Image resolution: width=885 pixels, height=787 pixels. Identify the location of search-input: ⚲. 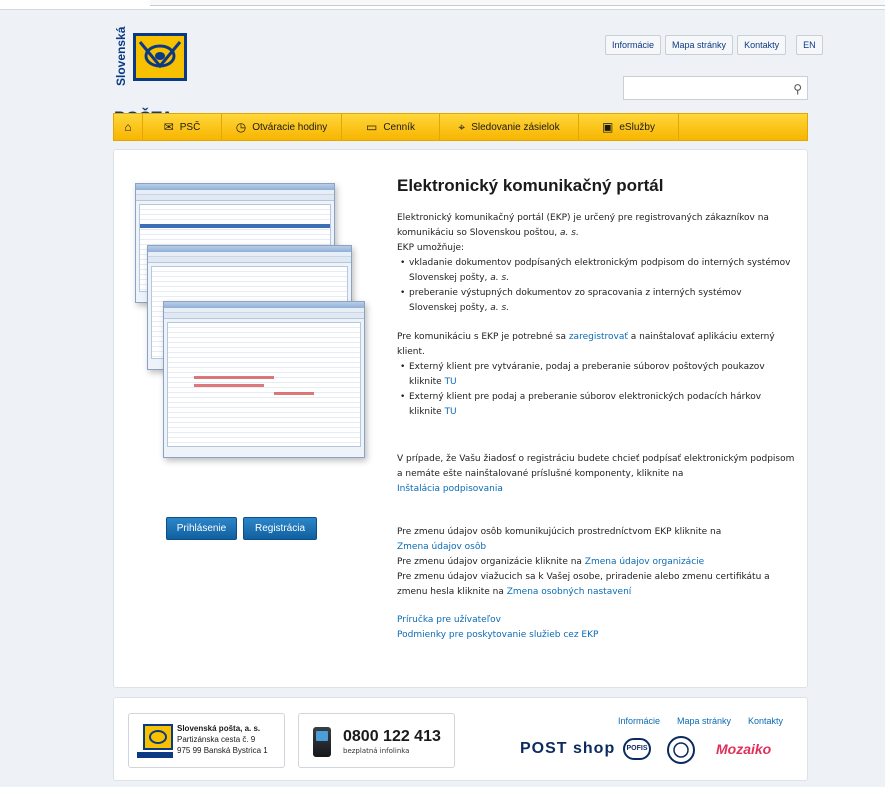
(715, 88).